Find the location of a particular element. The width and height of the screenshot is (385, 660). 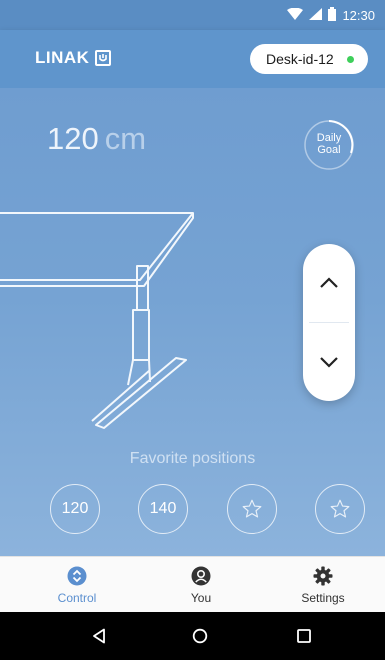

favorite-positions-title: Favorite positions is located at coordinates (192, 458).